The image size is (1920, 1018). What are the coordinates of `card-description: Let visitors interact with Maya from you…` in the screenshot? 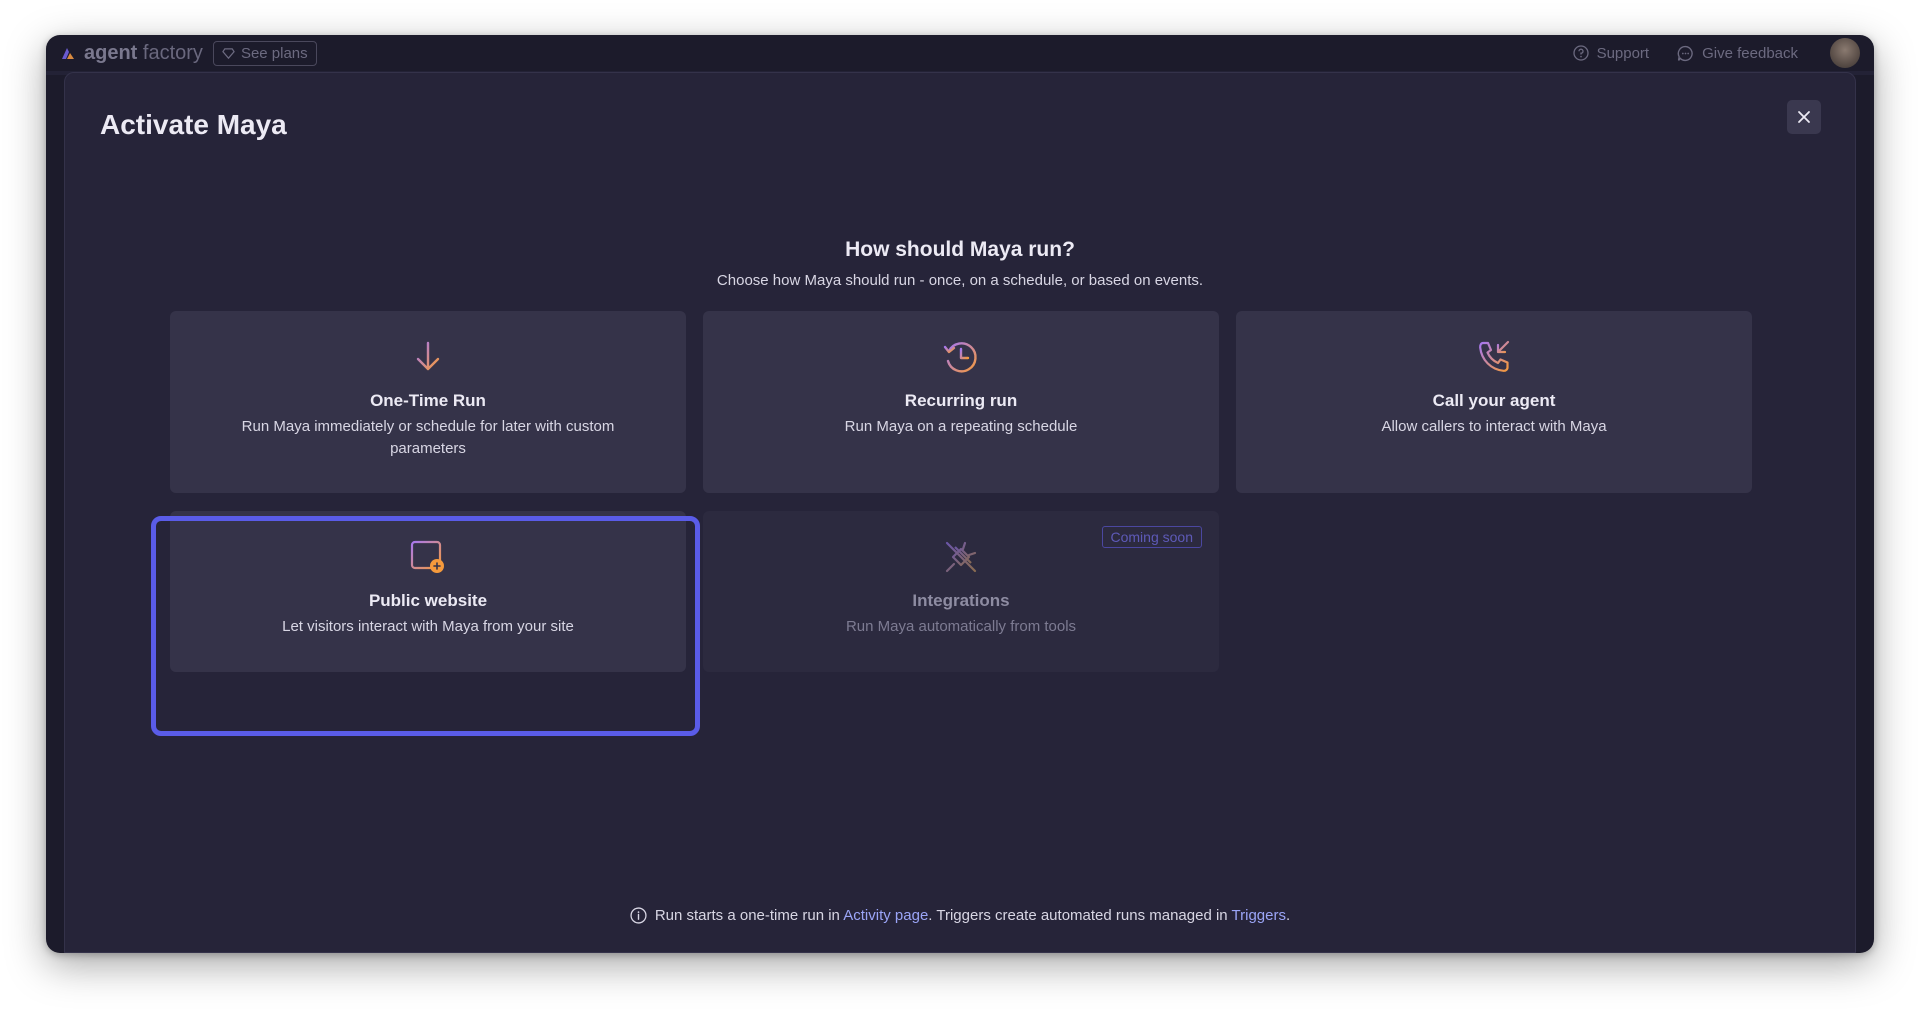 It's located at (428, 626).